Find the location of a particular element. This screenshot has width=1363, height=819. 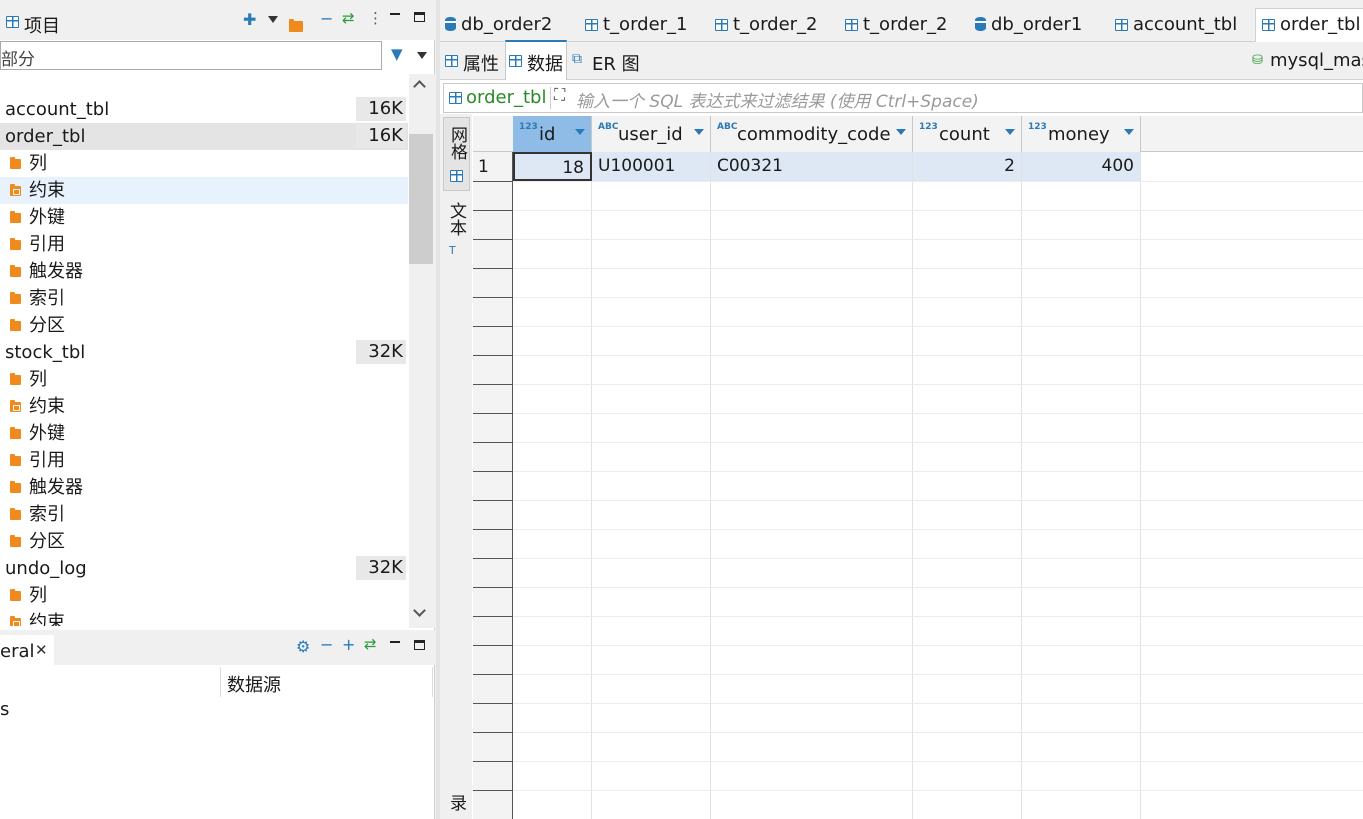

expand-filter-icon: ⛶ is located at coordinates (559, 95).